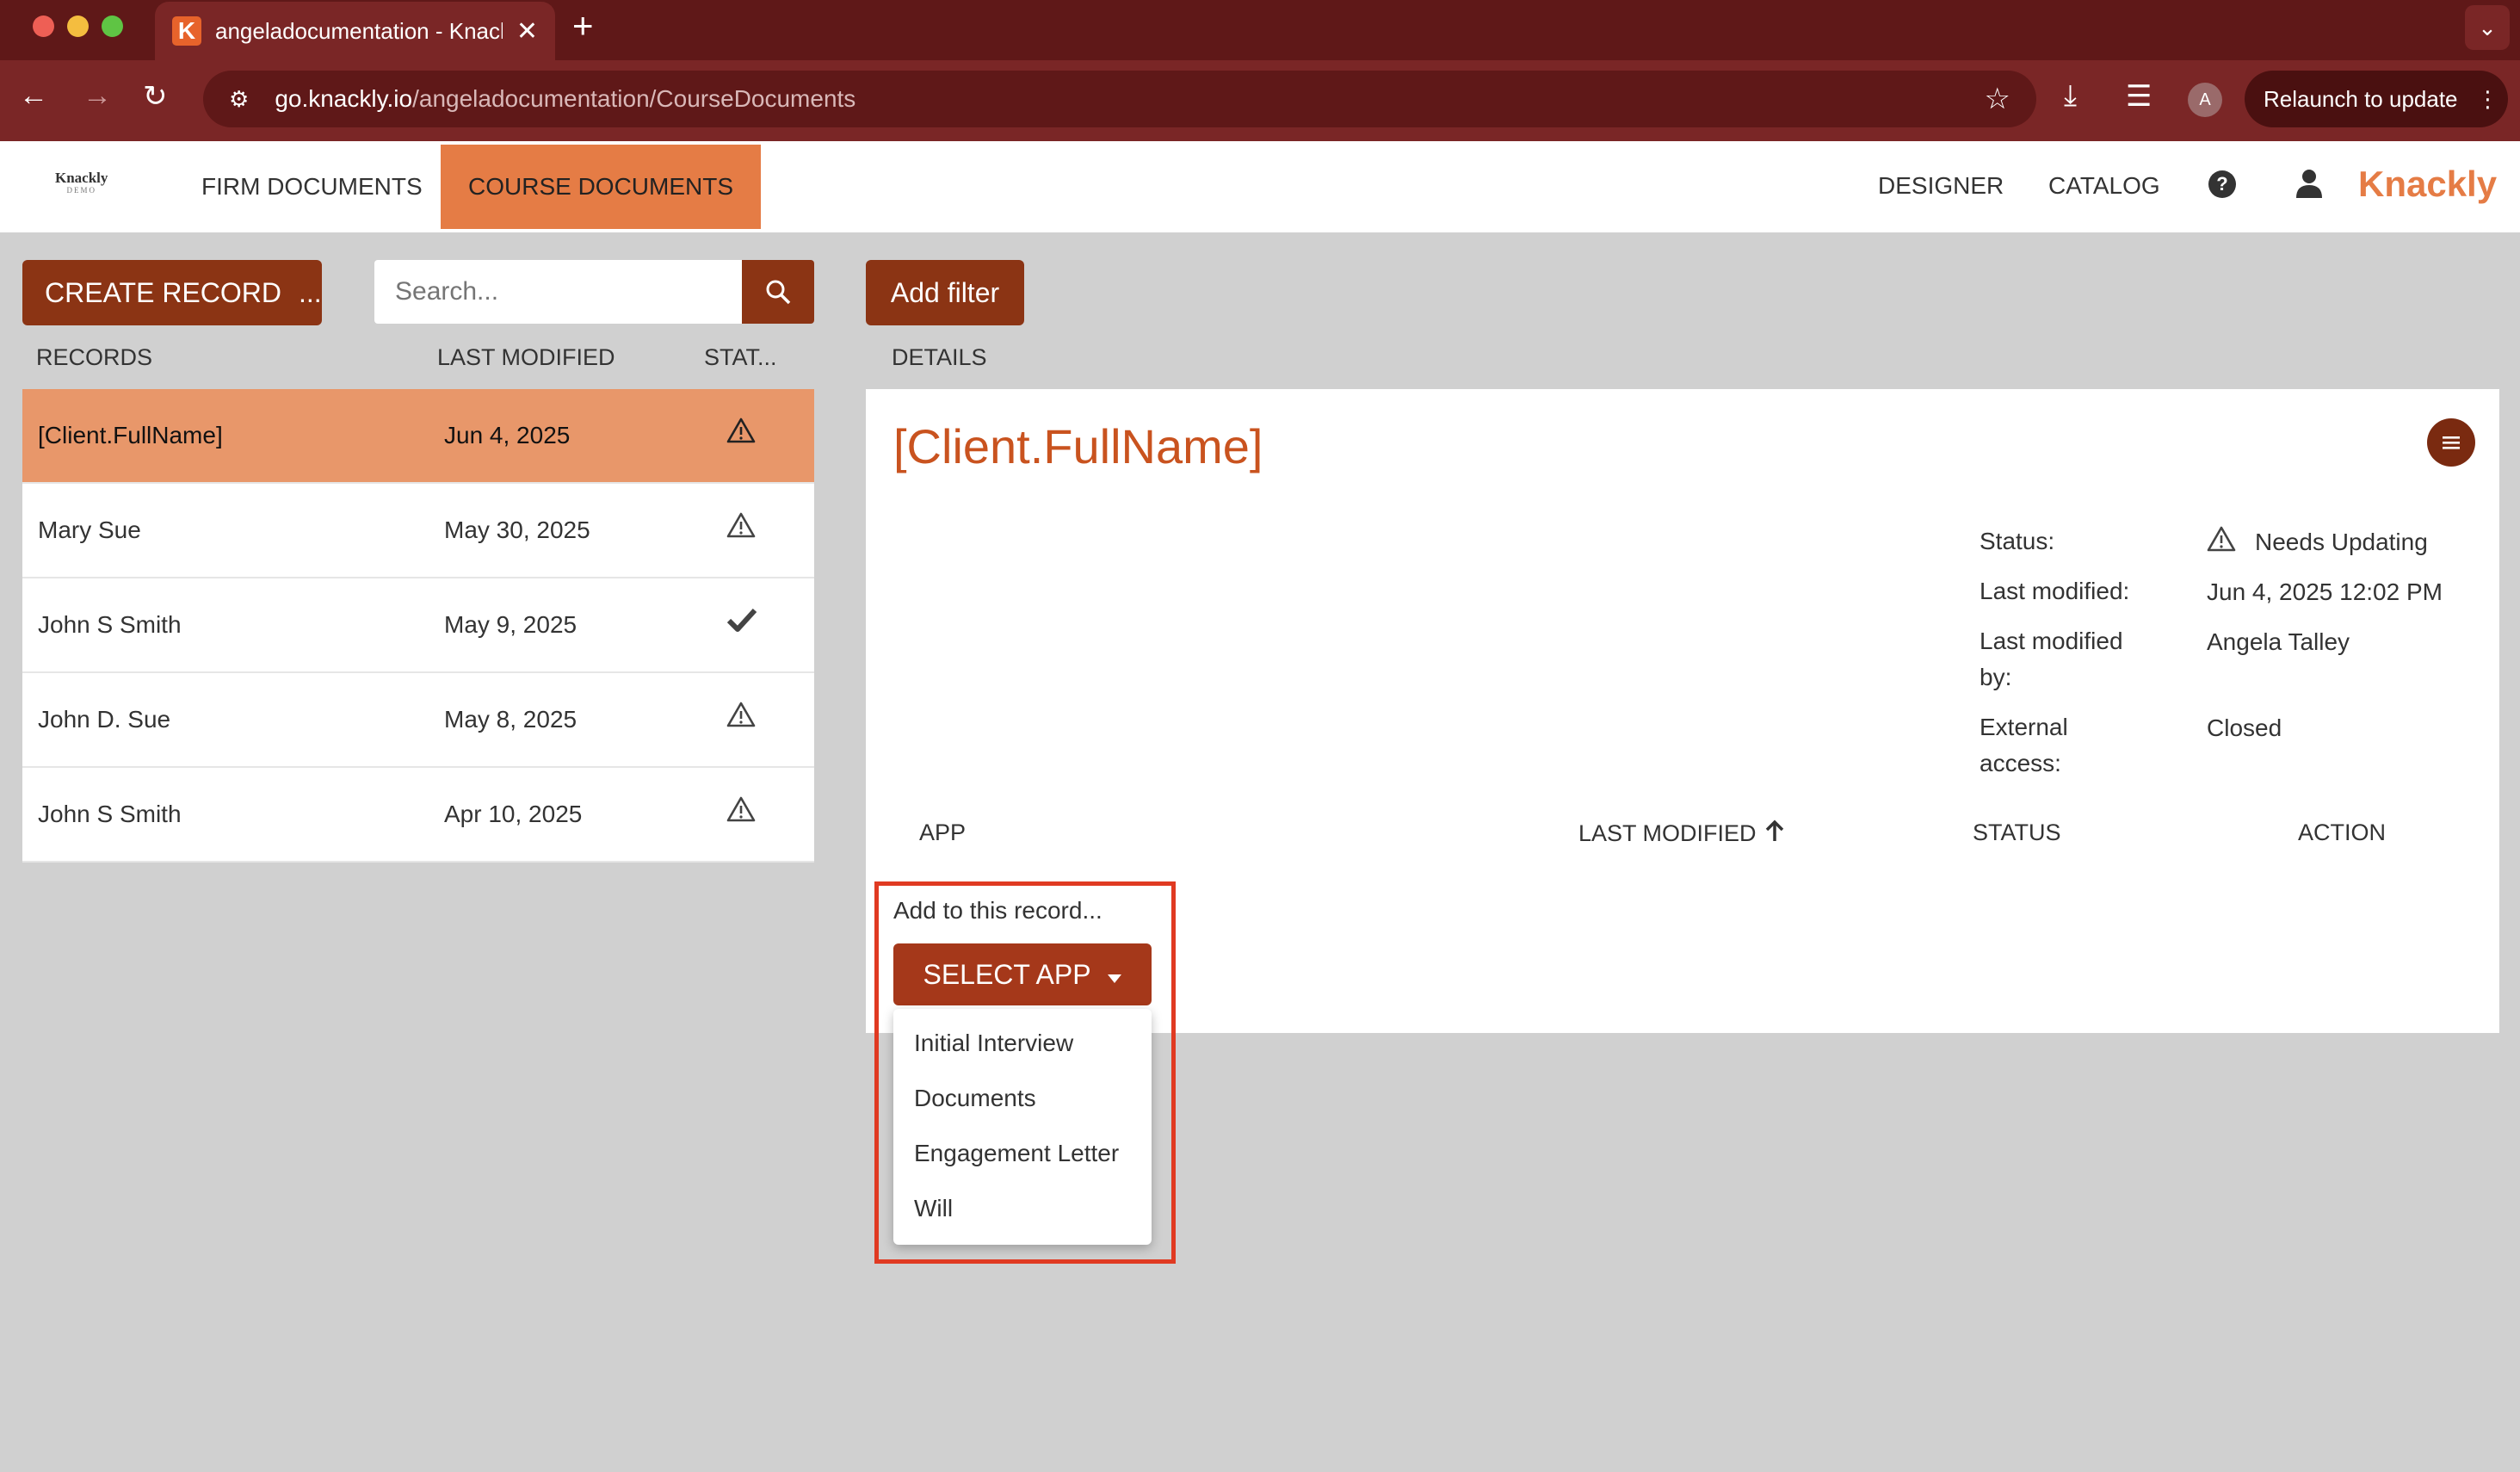  I want to click on forward-arrow-icon: →, so click(97, 96).